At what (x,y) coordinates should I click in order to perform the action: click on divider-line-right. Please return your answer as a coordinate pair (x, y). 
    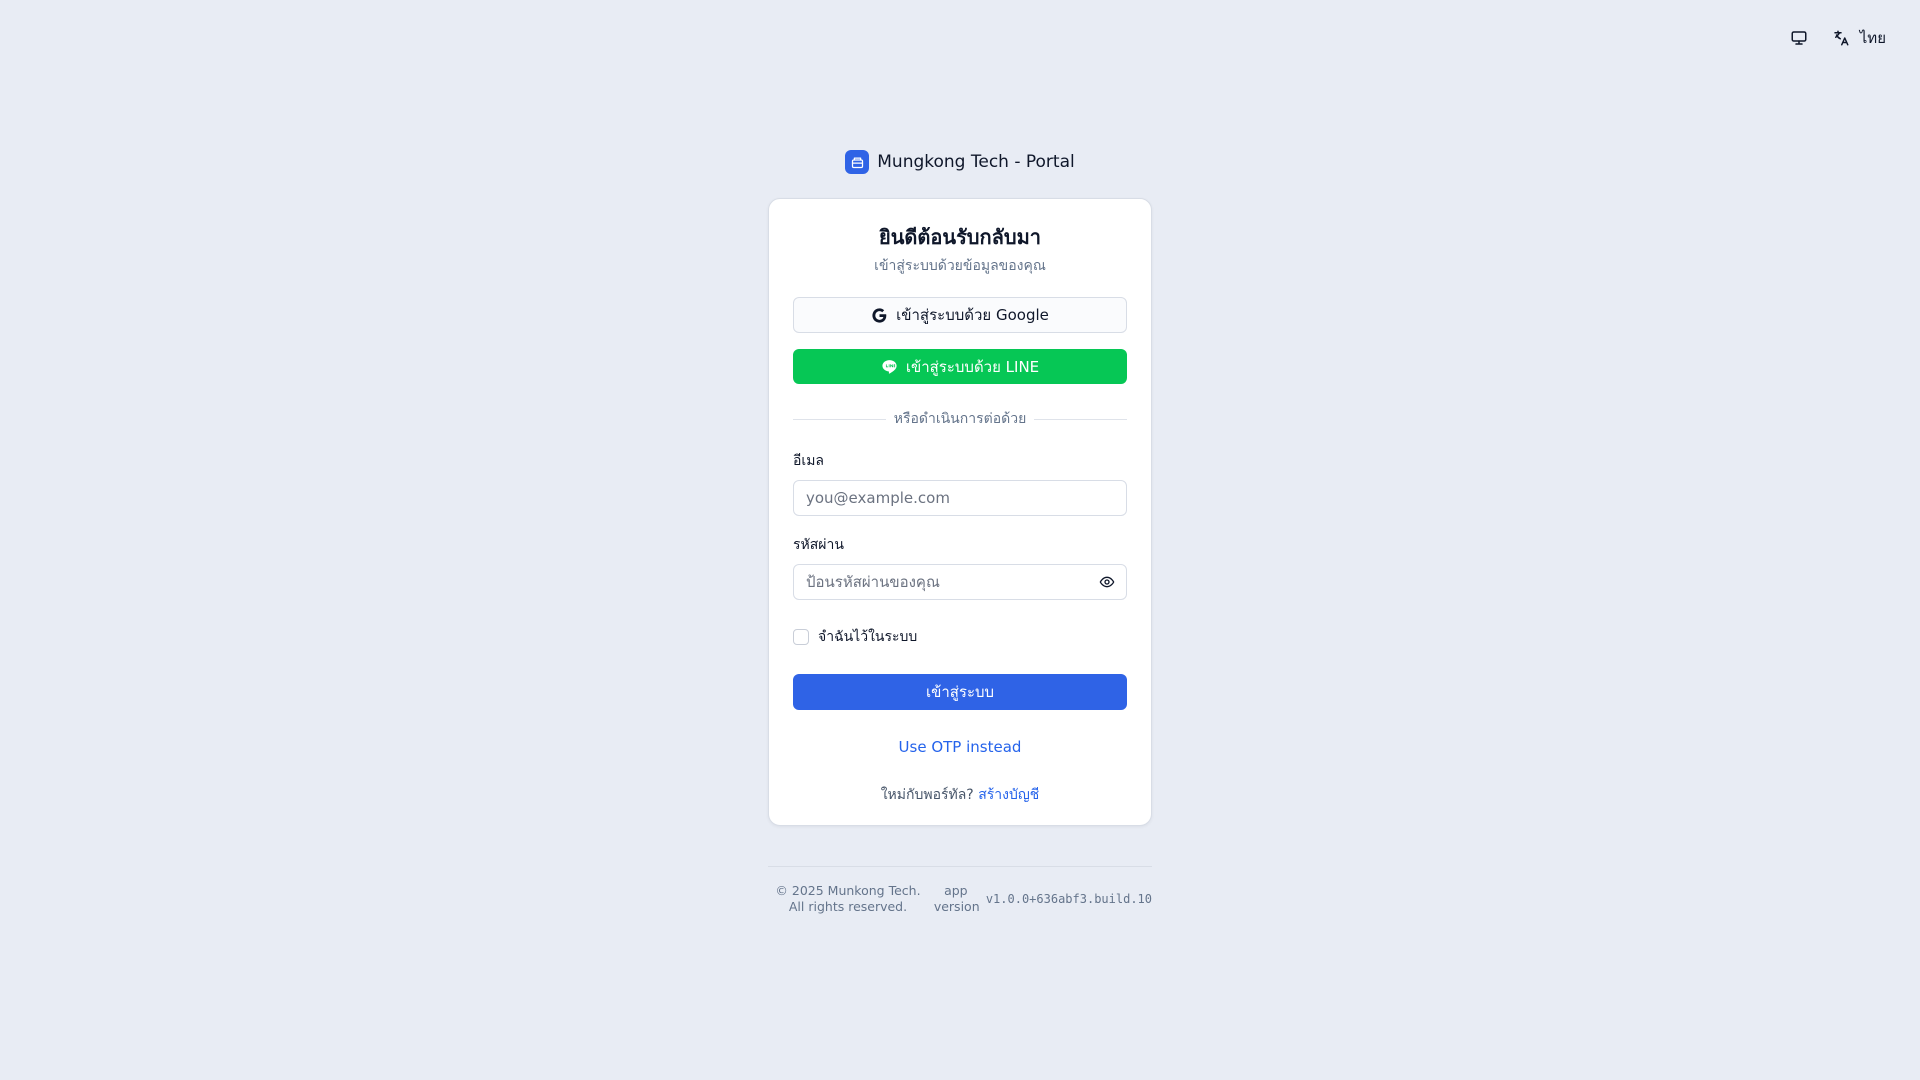
    Looking at the image, I should click on (1080, 419).